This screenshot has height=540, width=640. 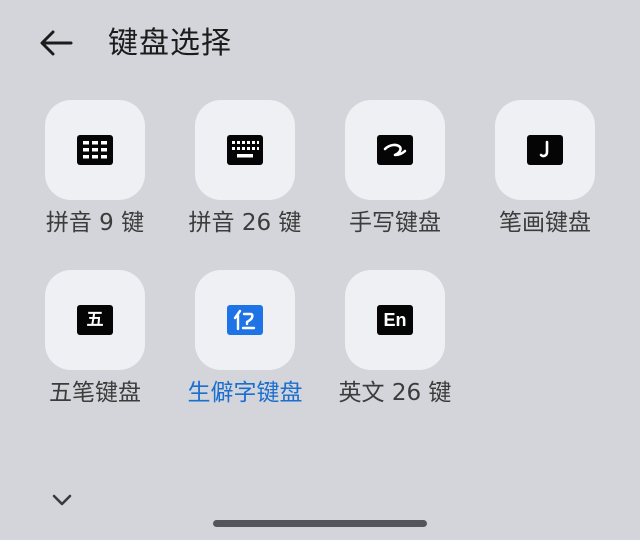 I want to click on home-indicator, so click(x=320, y=523).